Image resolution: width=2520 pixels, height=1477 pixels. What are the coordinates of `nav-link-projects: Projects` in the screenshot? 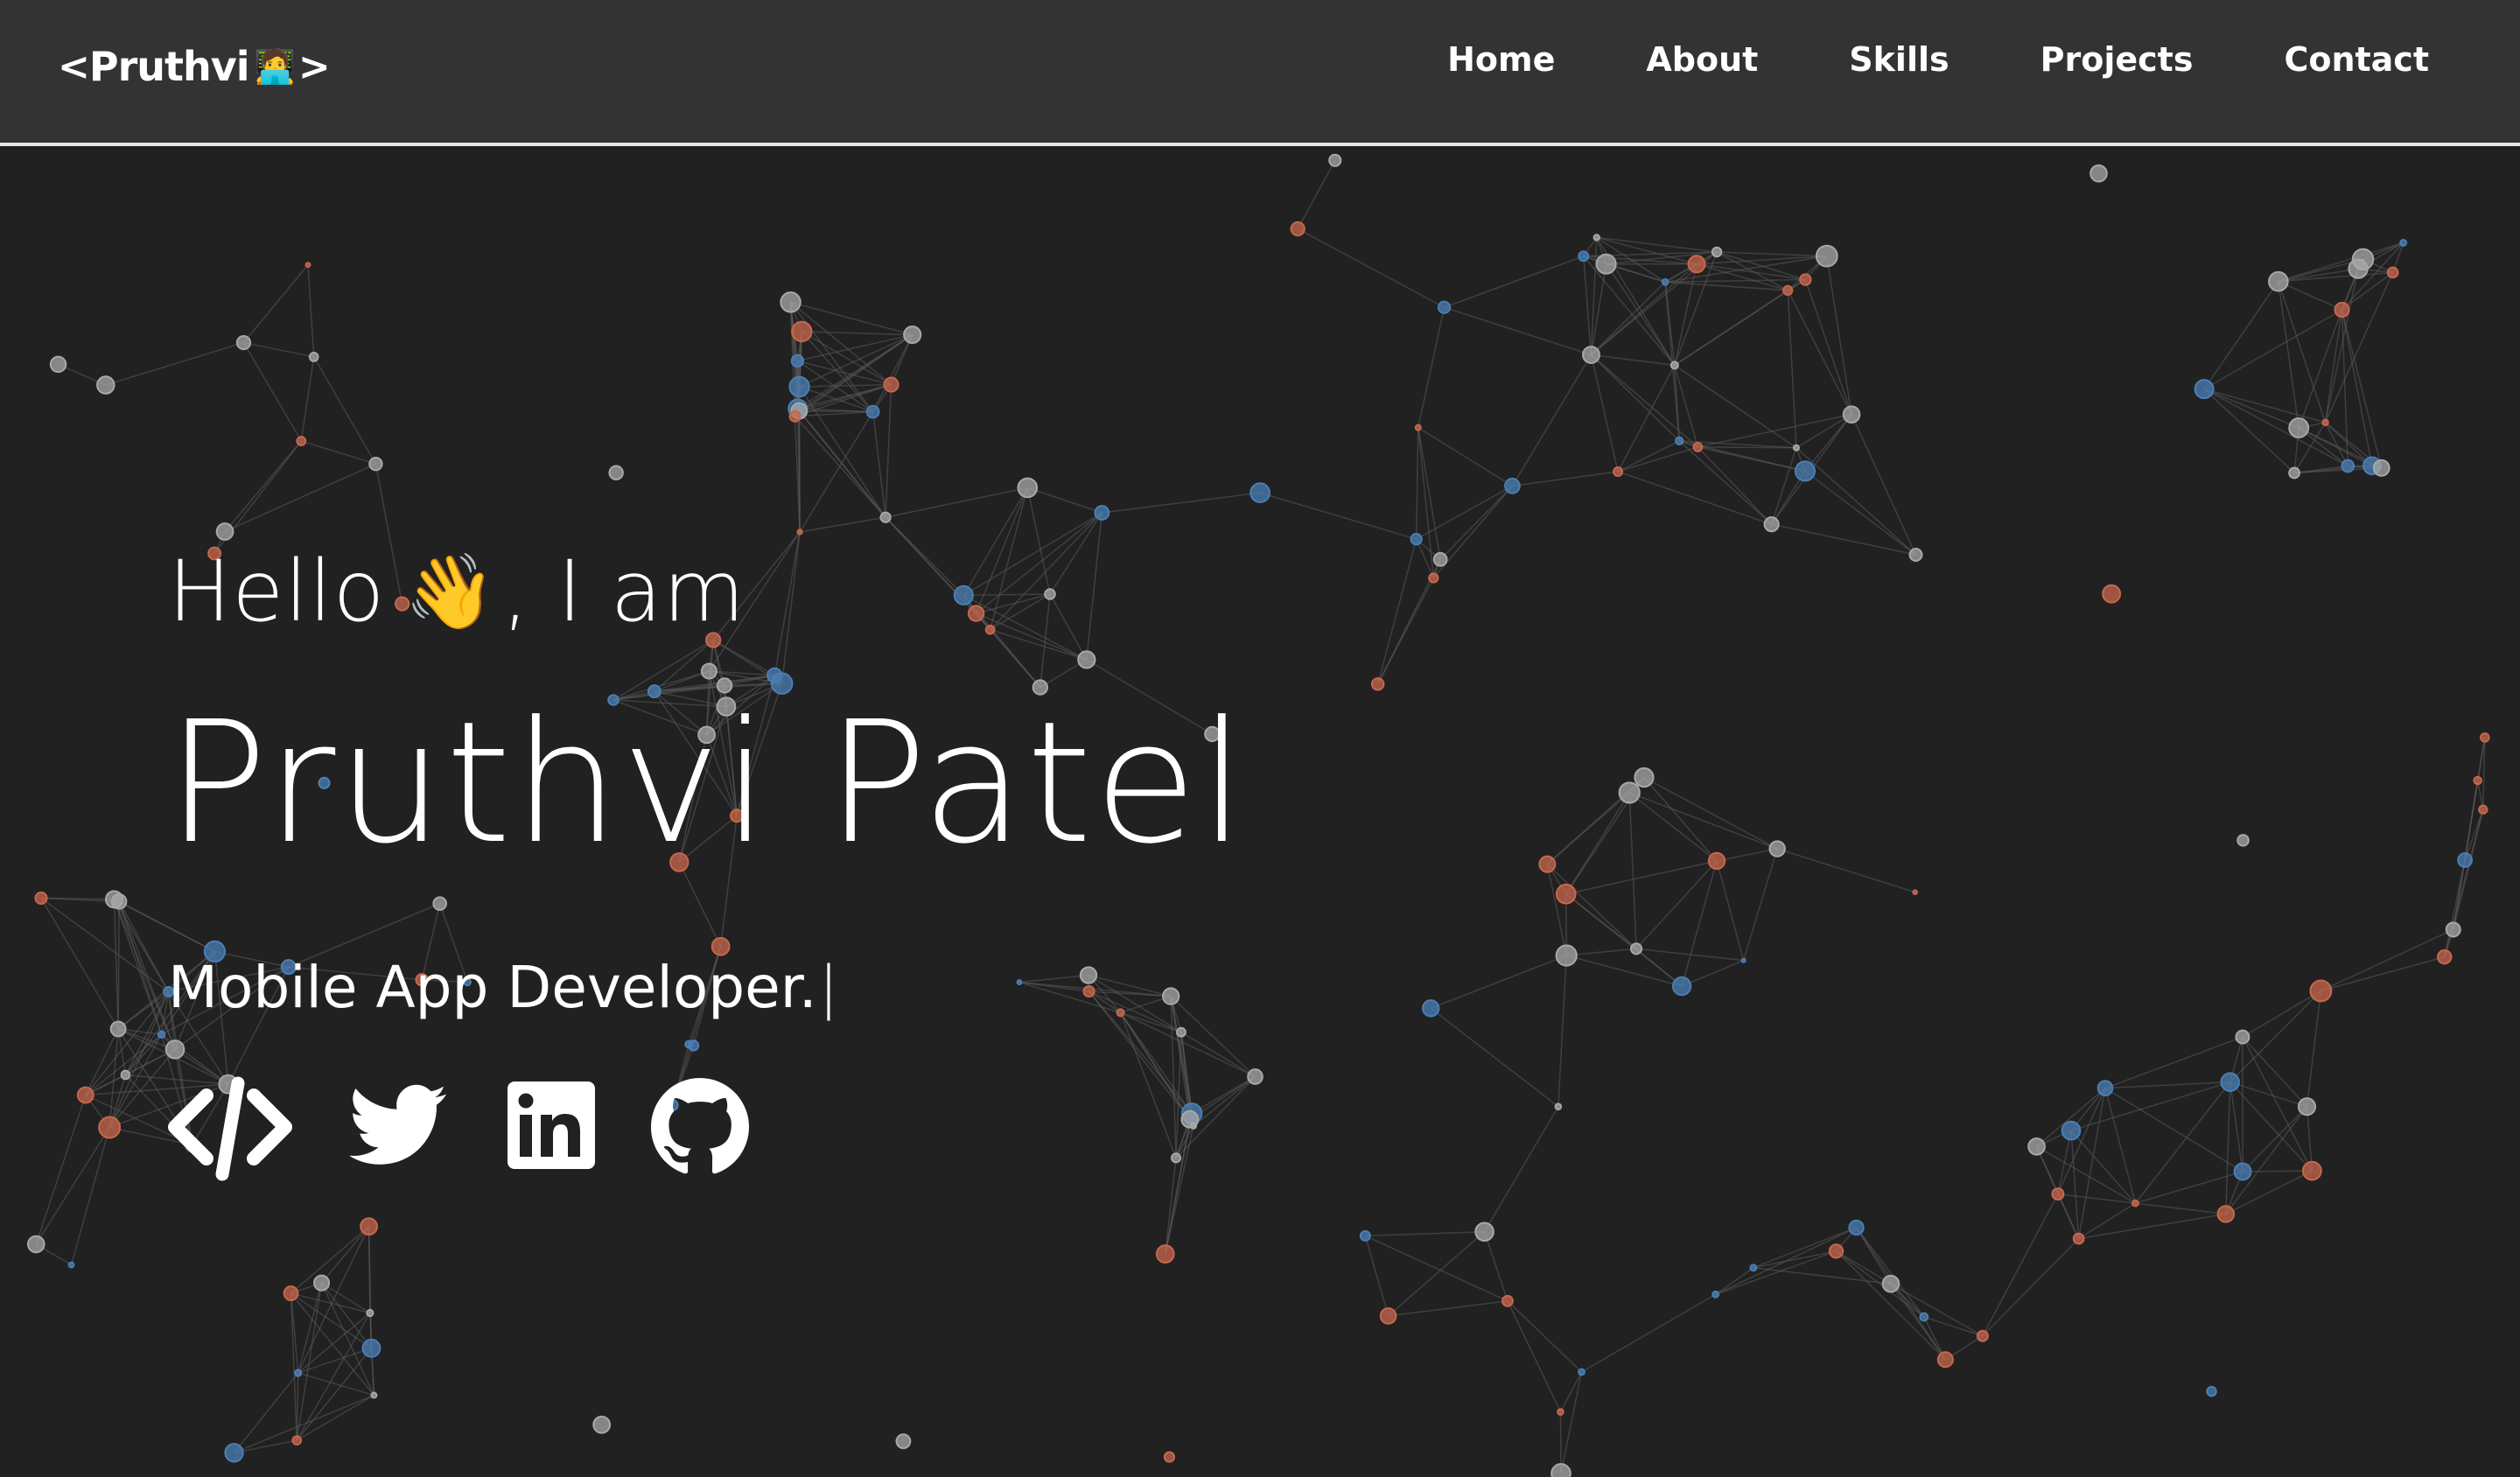 It's located at (2117, 59).